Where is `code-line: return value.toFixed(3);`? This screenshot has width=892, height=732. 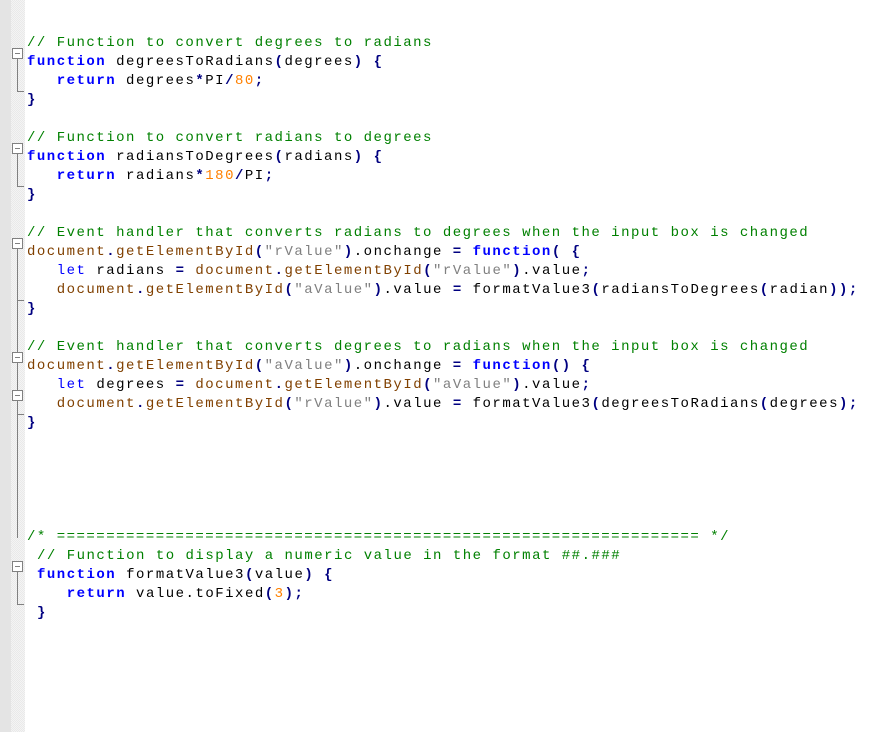 code-line: return value.toFixed(3); is located at coordinates (443, 594).